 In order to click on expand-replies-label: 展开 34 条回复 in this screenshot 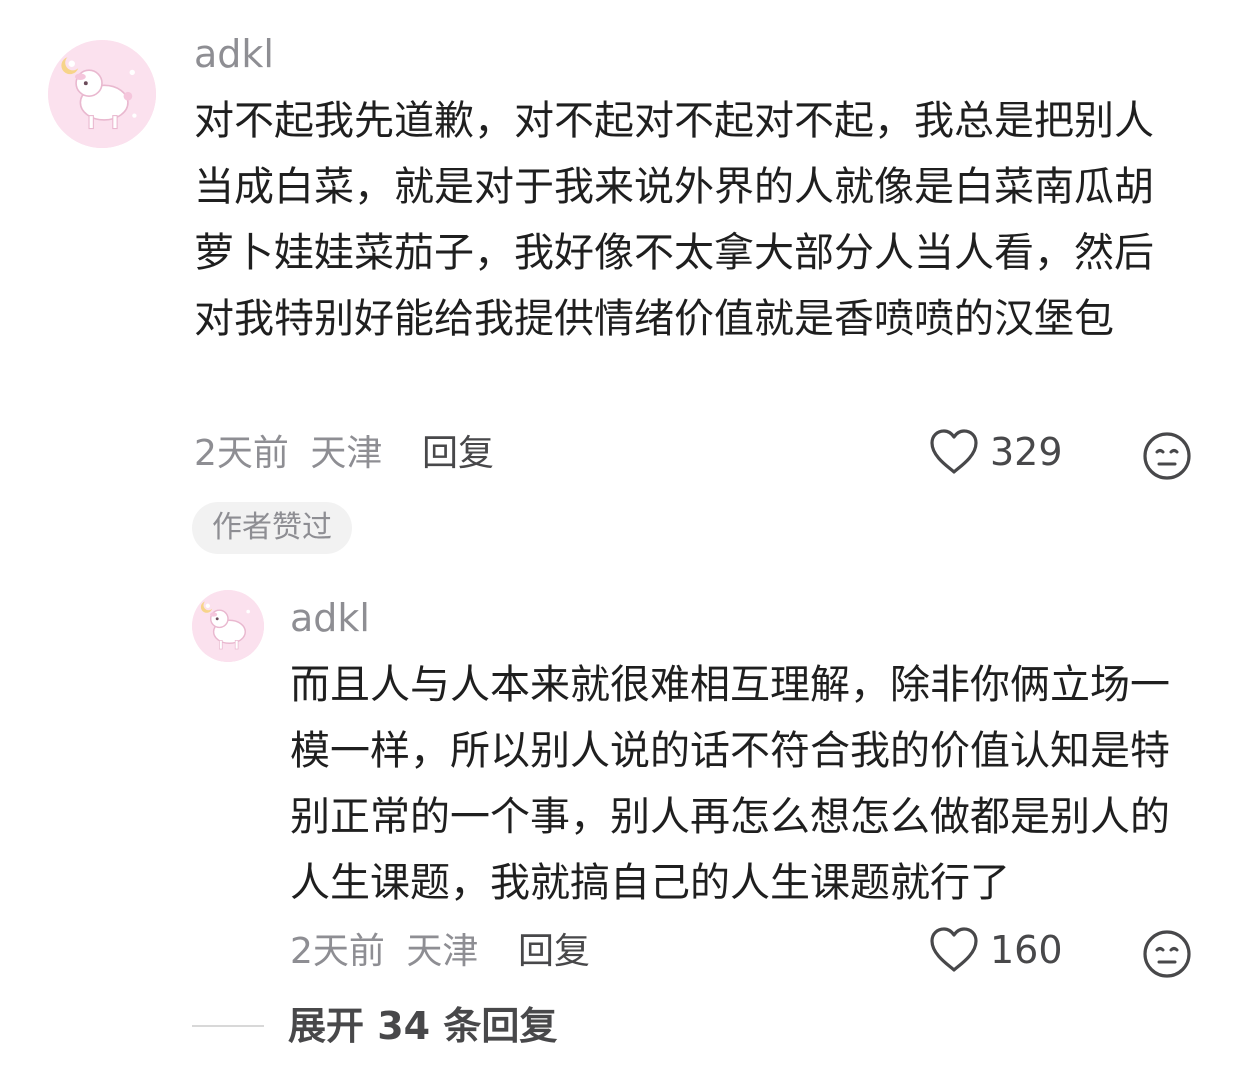, I will do `click(423, 1026)`.